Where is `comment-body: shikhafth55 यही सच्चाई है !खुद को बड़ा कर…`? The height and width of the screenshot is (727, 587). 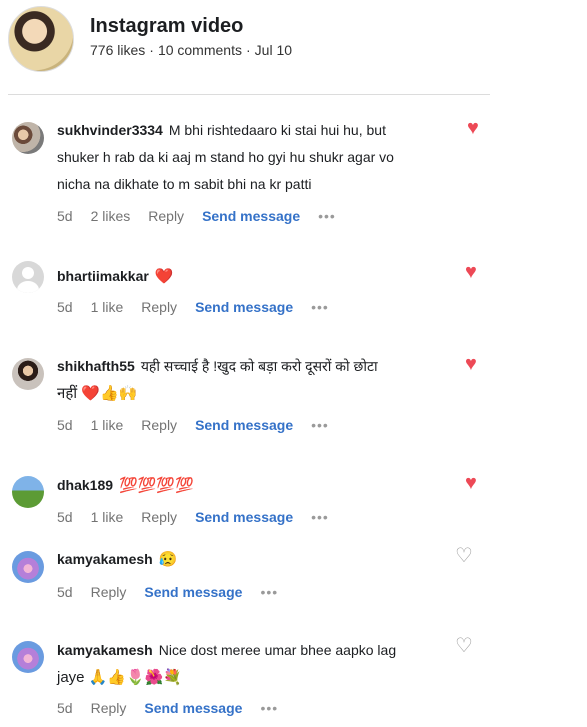
comment-body: shikhafth55 यही सच्चाई है !खुद को बड़ा कर… is located at coordinates (267, 380).